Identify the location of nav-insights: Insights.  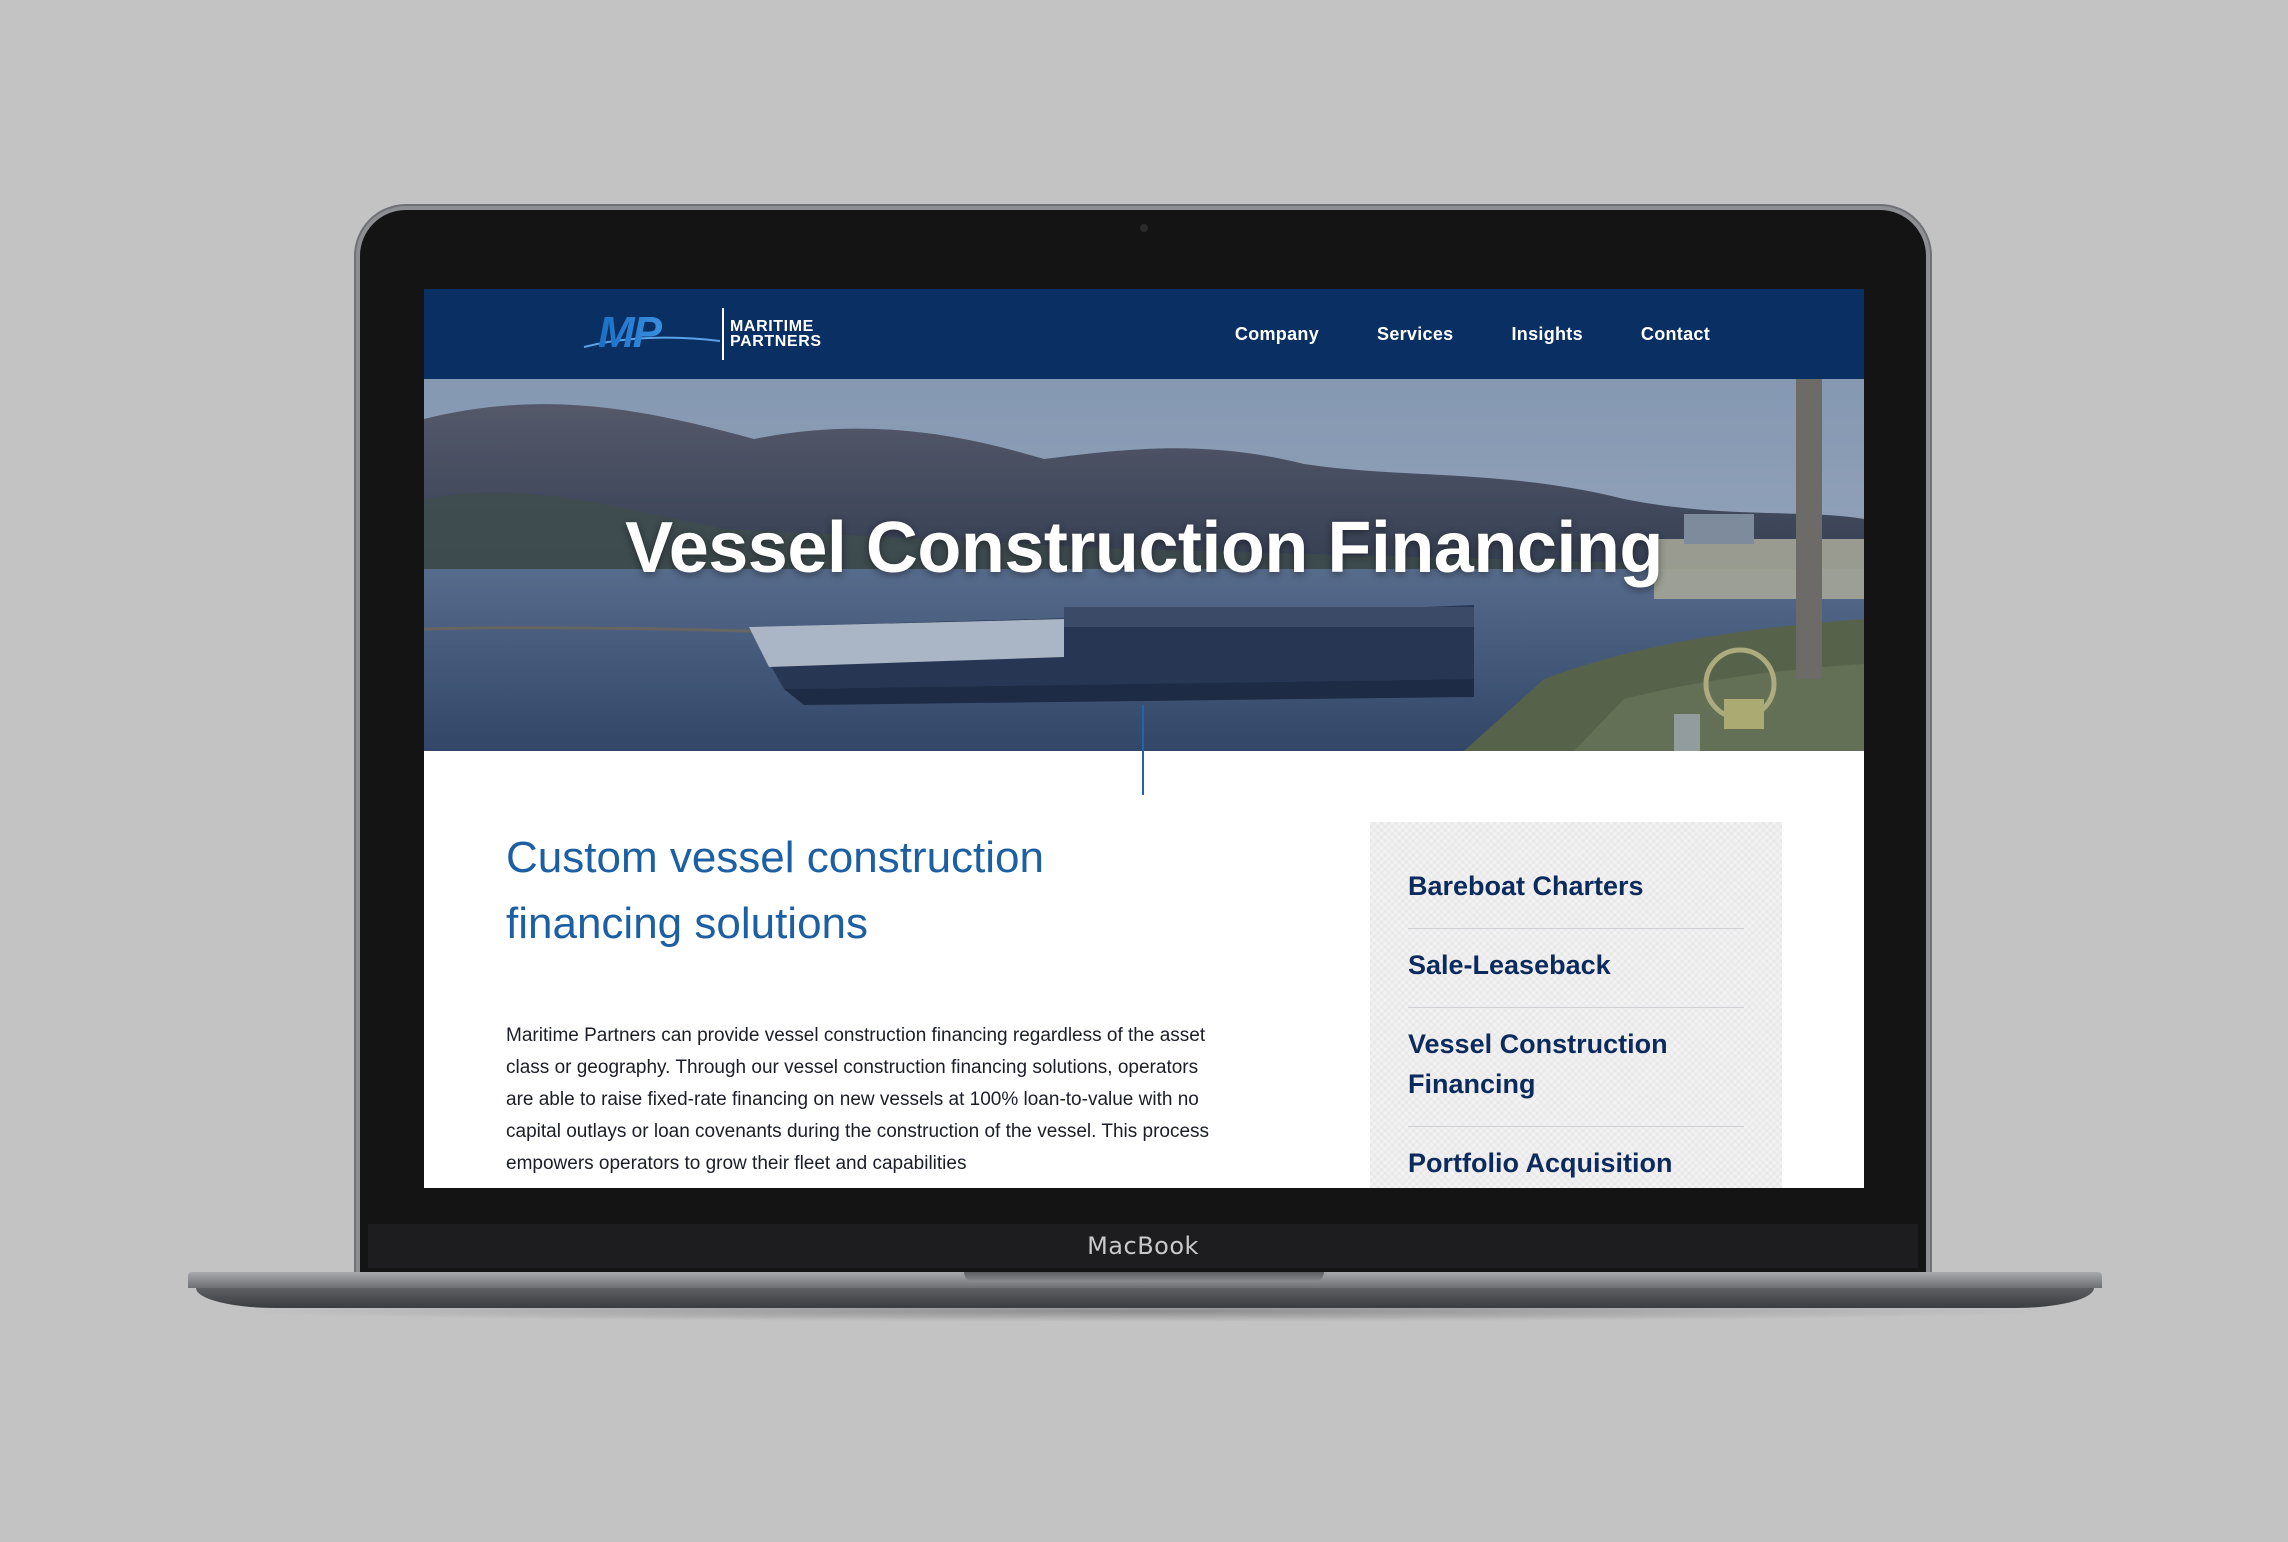
(1546, 334).